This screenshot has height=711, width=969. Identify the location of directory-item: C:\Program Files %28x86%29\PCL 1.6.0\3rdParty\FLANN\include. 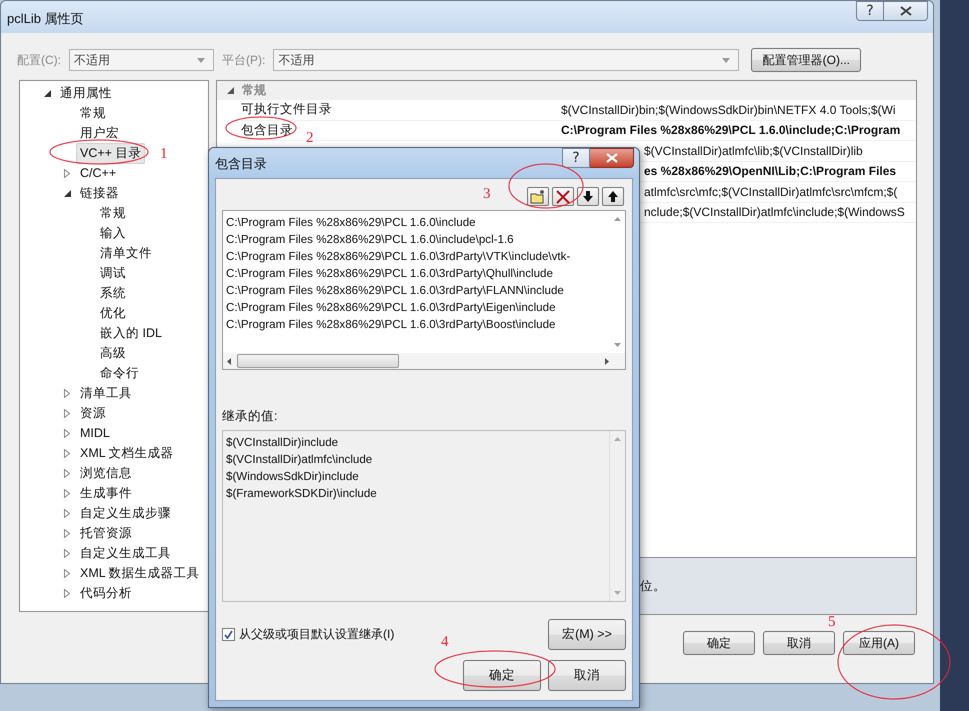
(418, 290).